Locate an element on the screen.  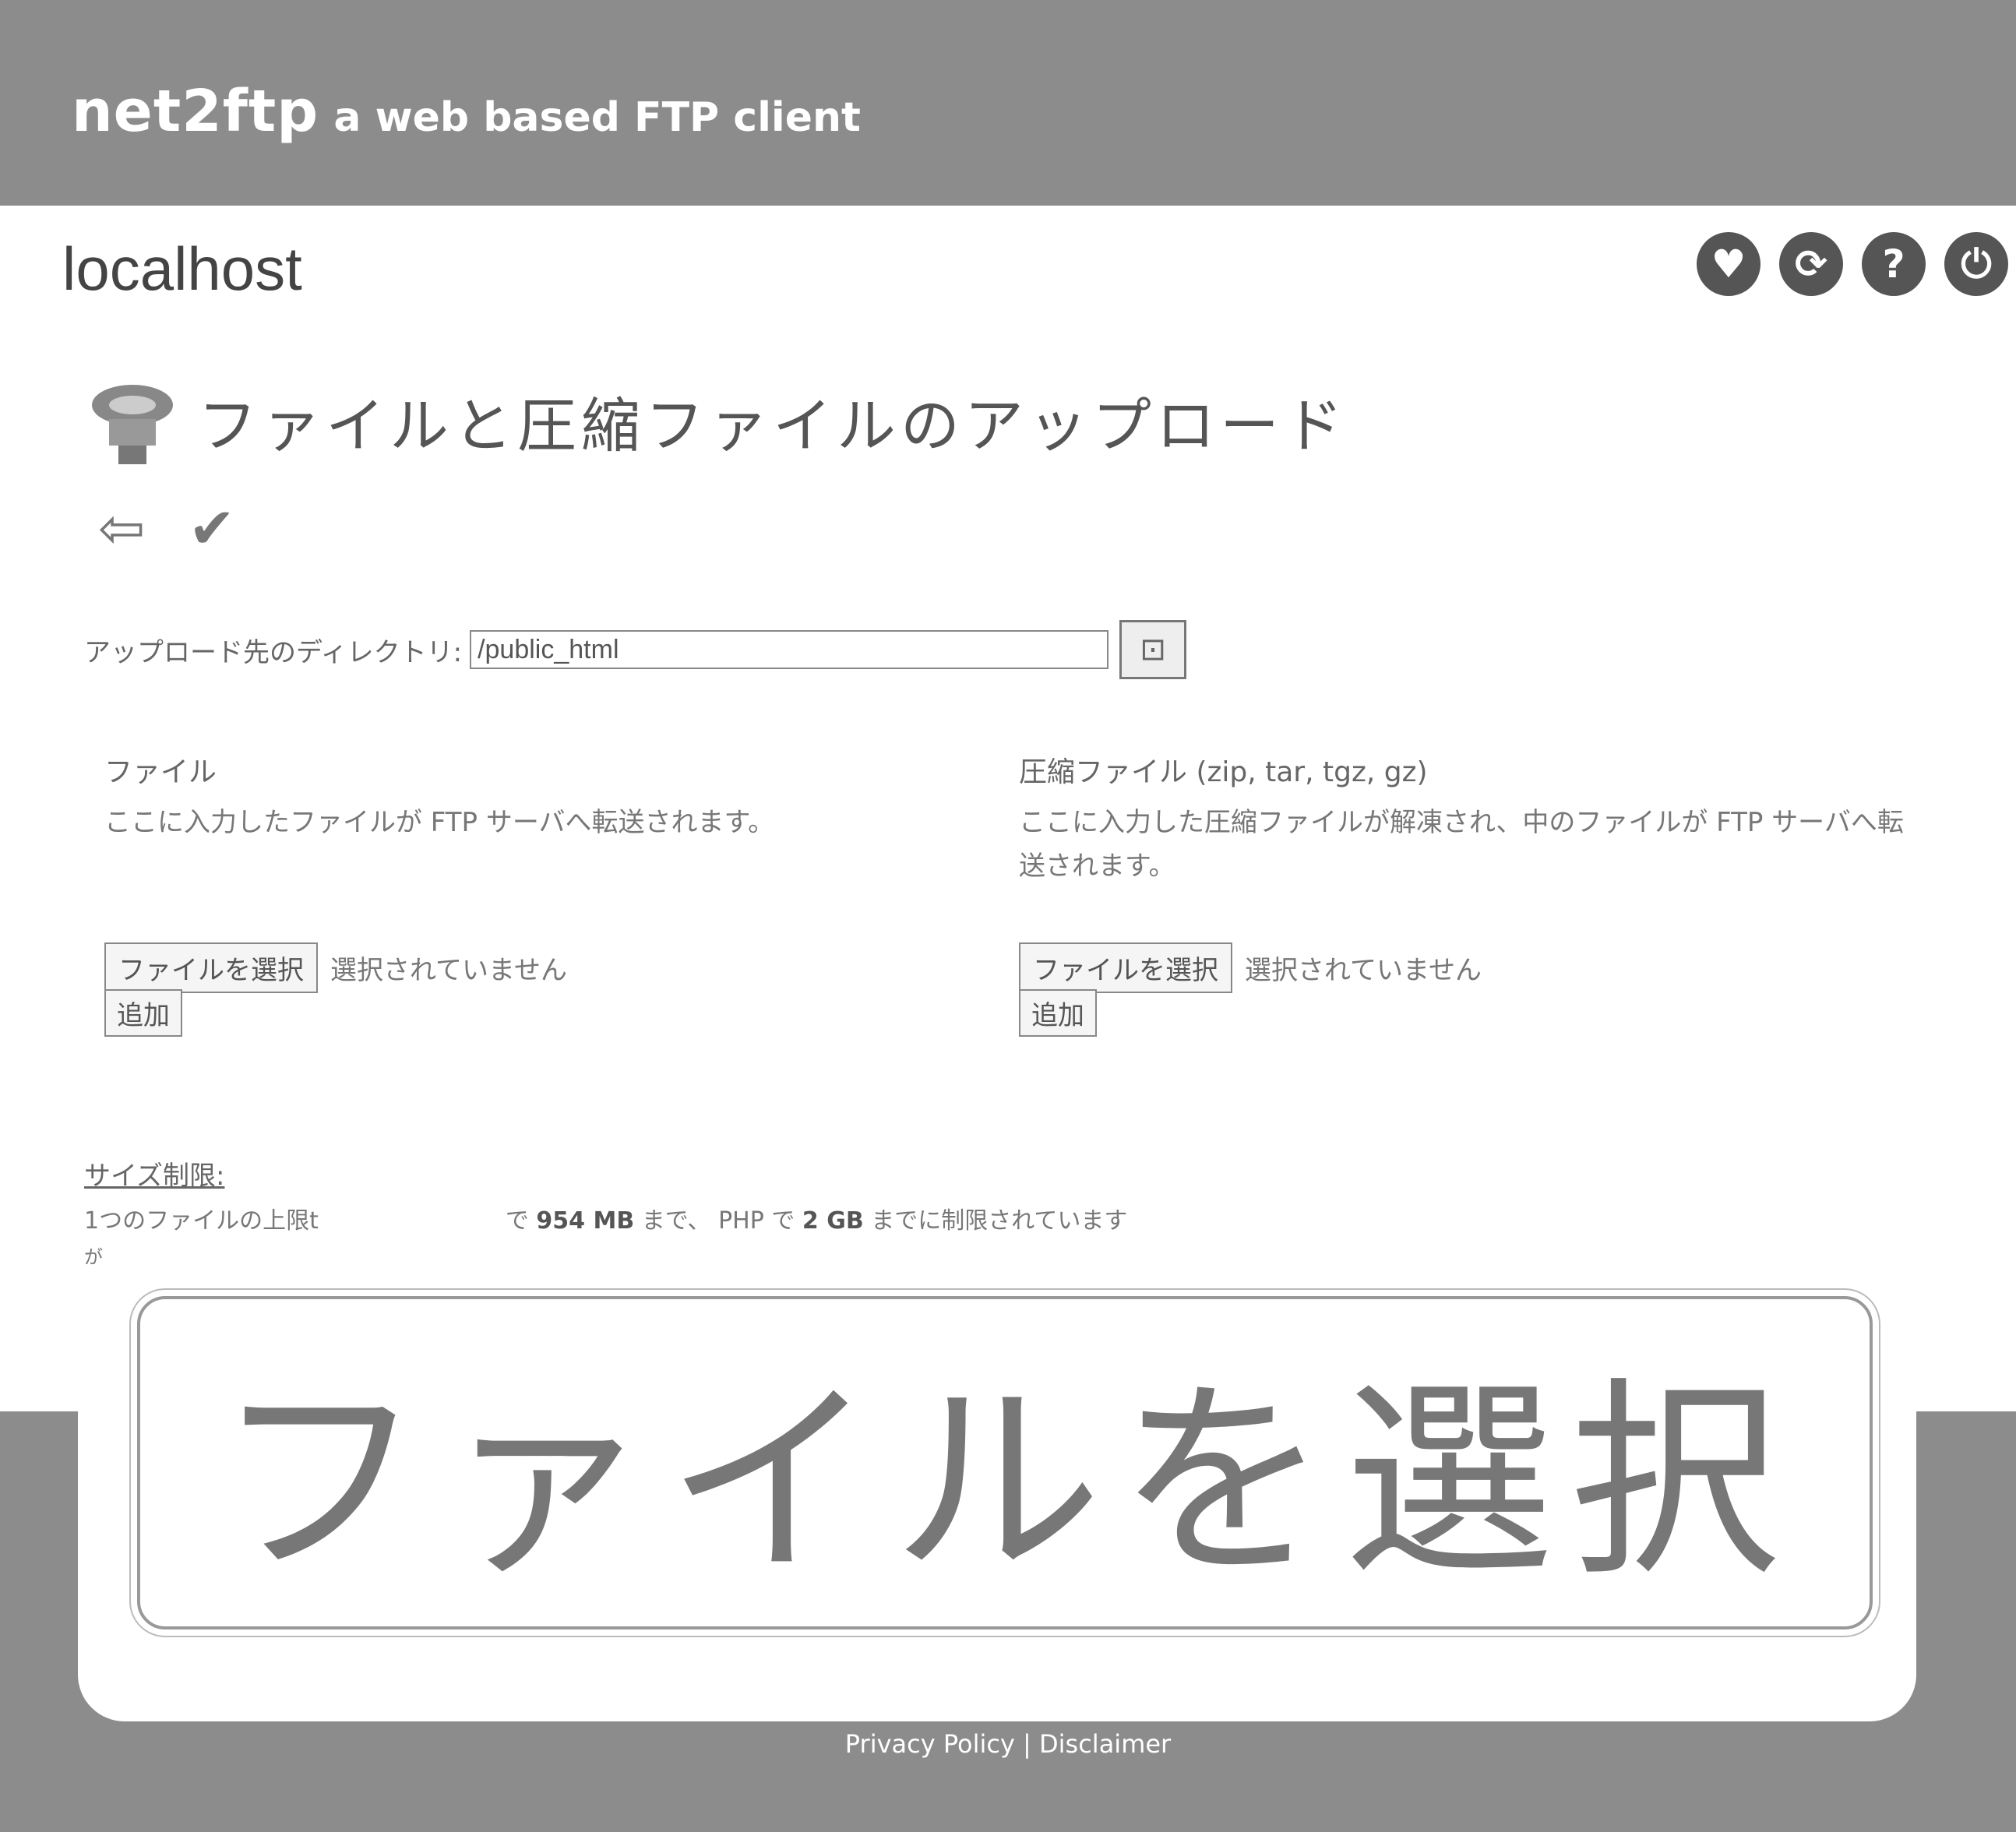
checkmark-icon: ✔ is located at coordinates (212, 528).